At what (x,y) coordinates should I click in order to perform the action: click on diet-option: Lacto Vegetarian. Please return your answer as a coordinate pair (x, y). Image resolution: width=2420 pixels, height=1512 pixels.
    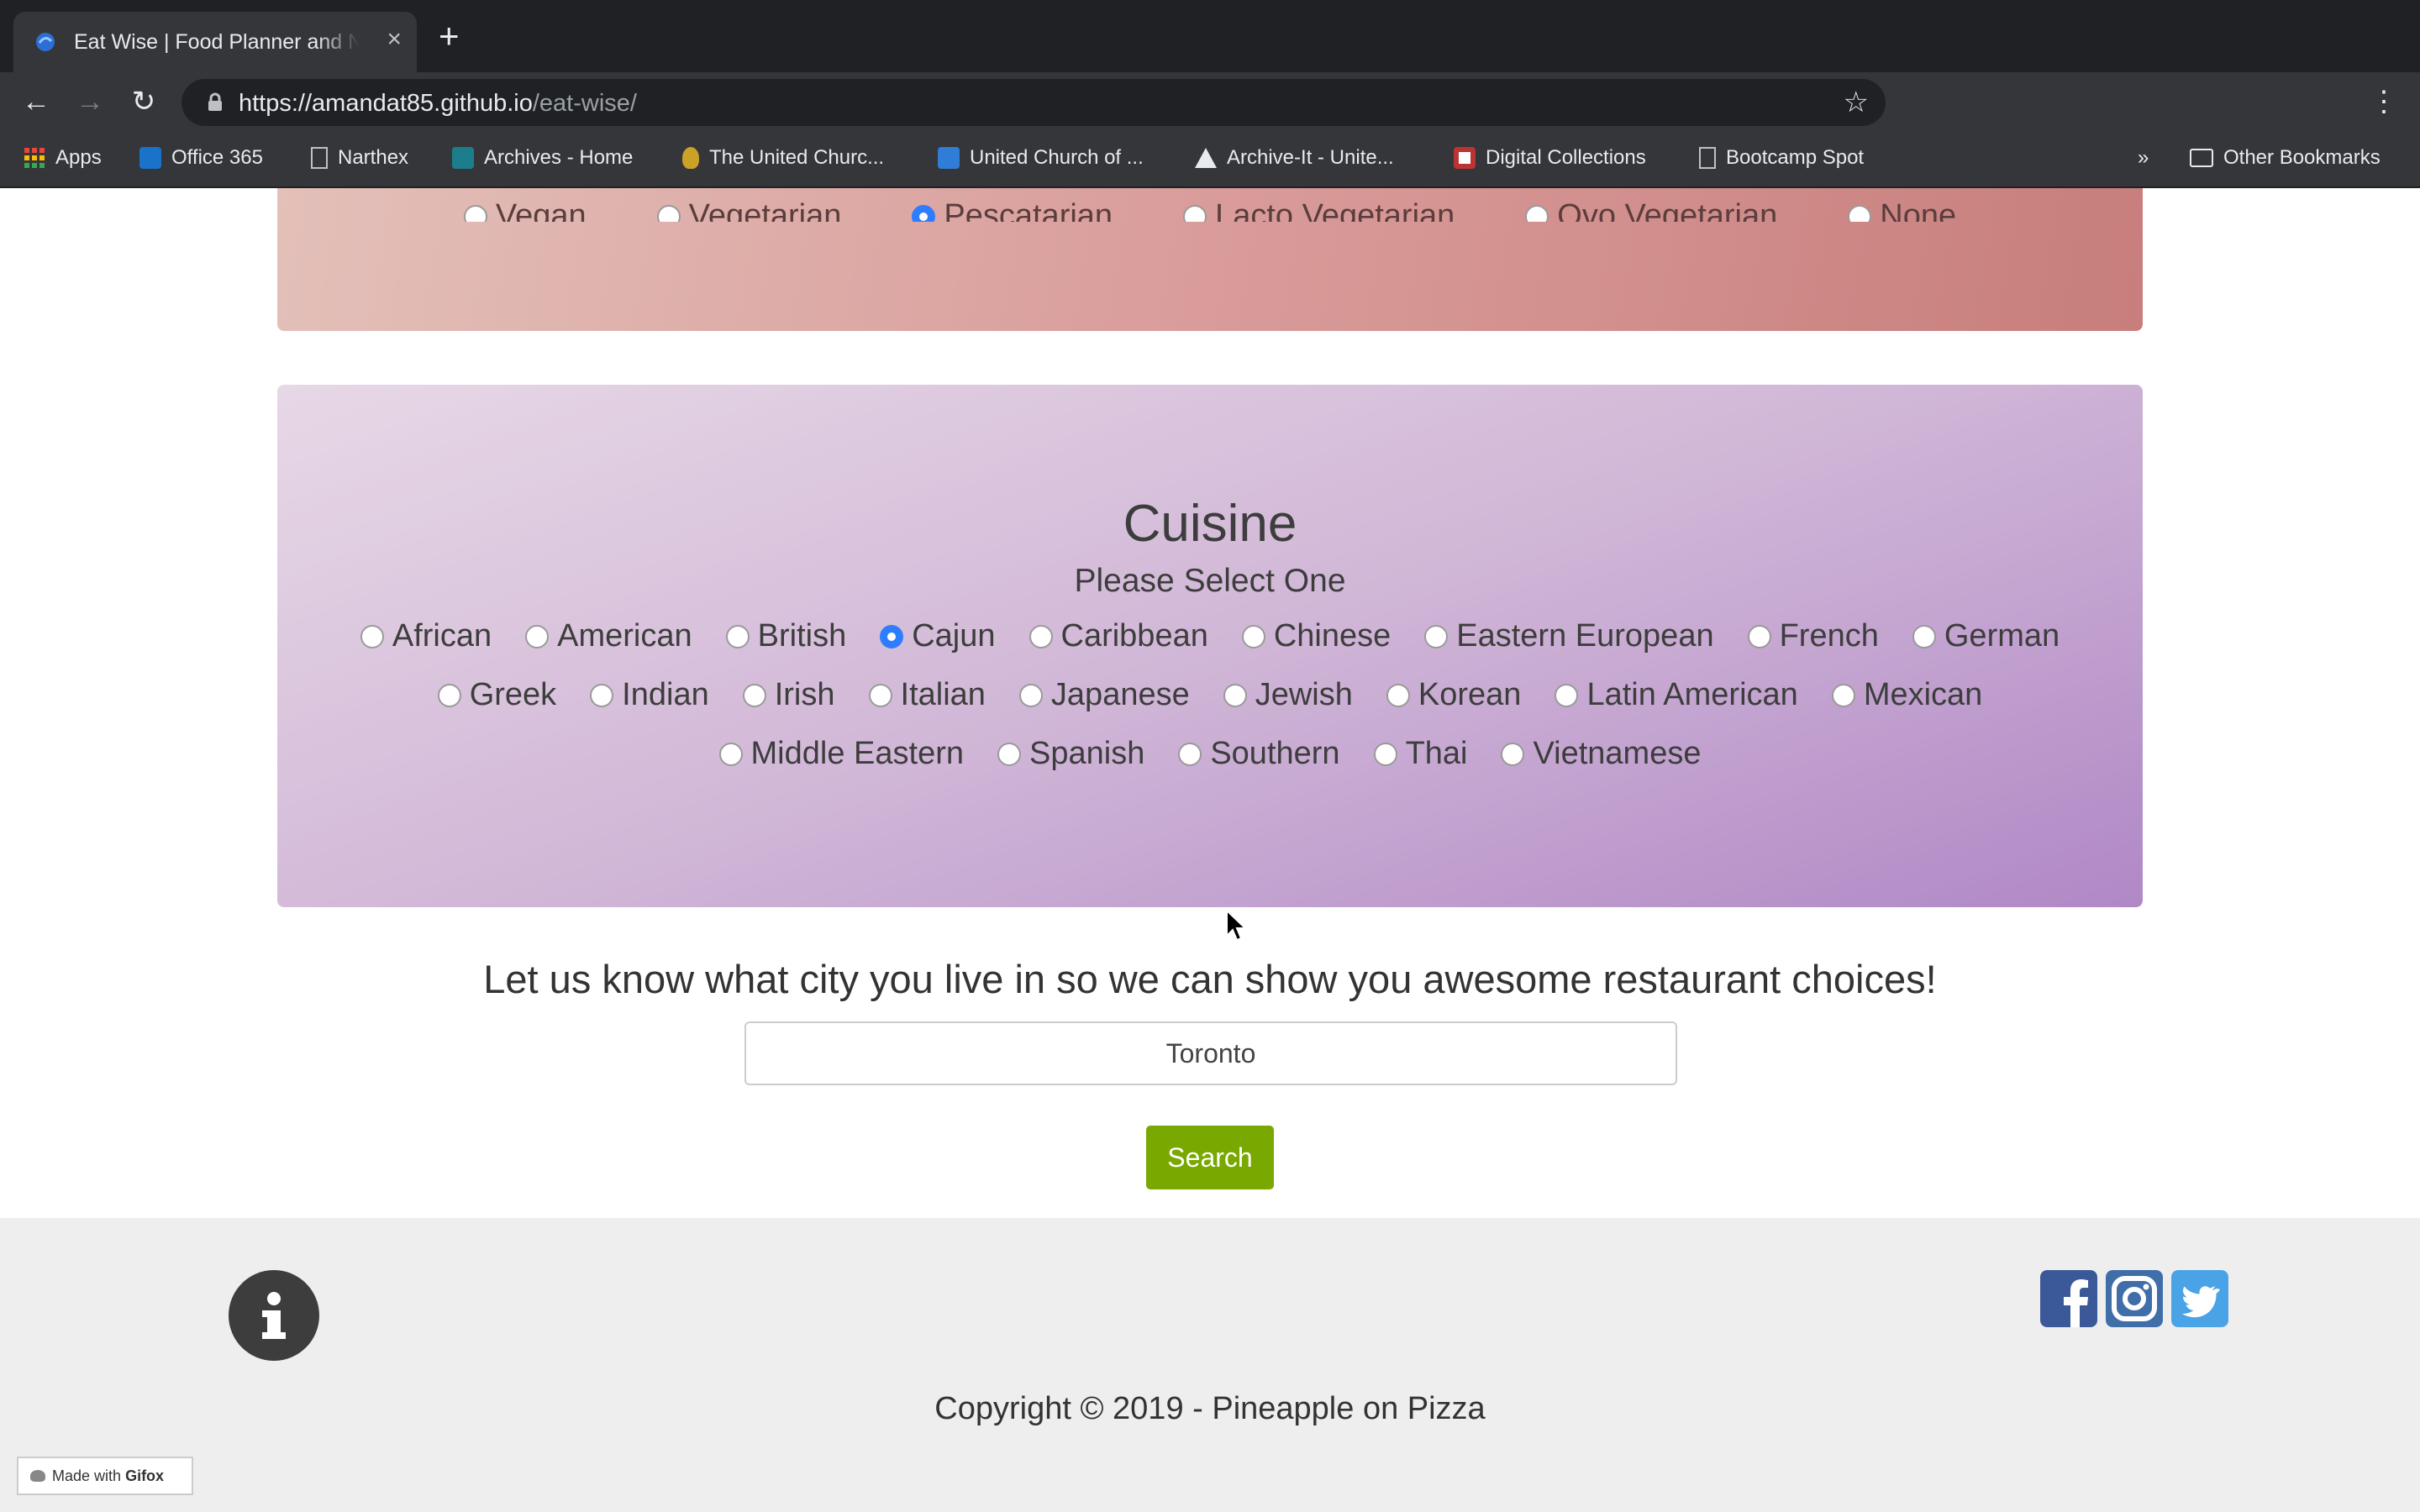
    Looking at the image, I should click on (1319, 210).